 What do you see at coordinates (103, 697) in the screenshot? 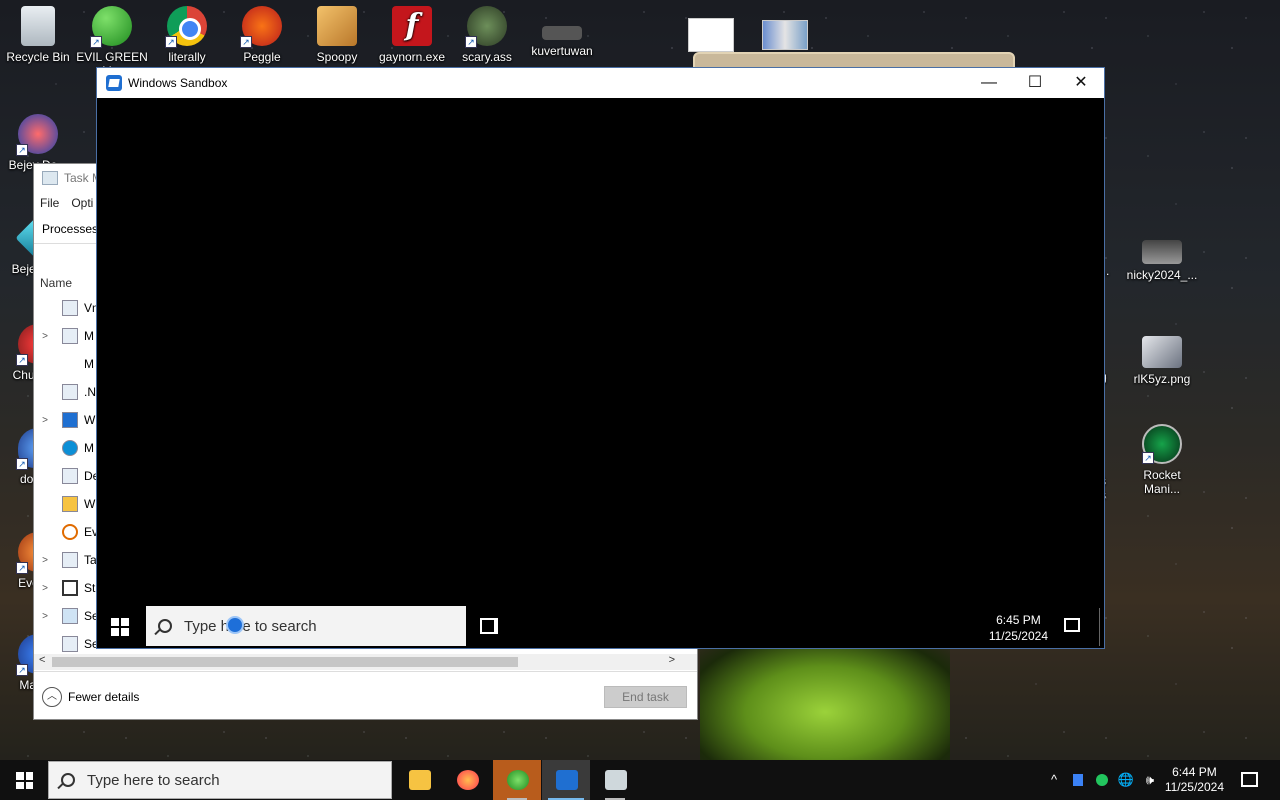
I see `fewer-details-link: Fewer details` at bounding box center [103, 697].